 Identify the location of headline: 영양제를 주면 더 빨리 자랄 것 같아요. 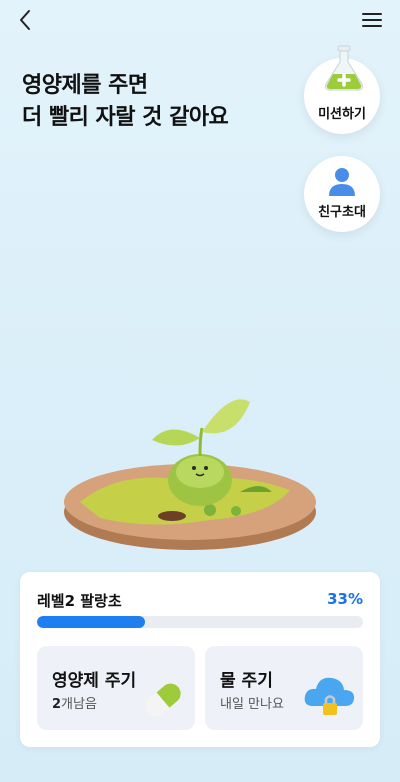
(125, 102).